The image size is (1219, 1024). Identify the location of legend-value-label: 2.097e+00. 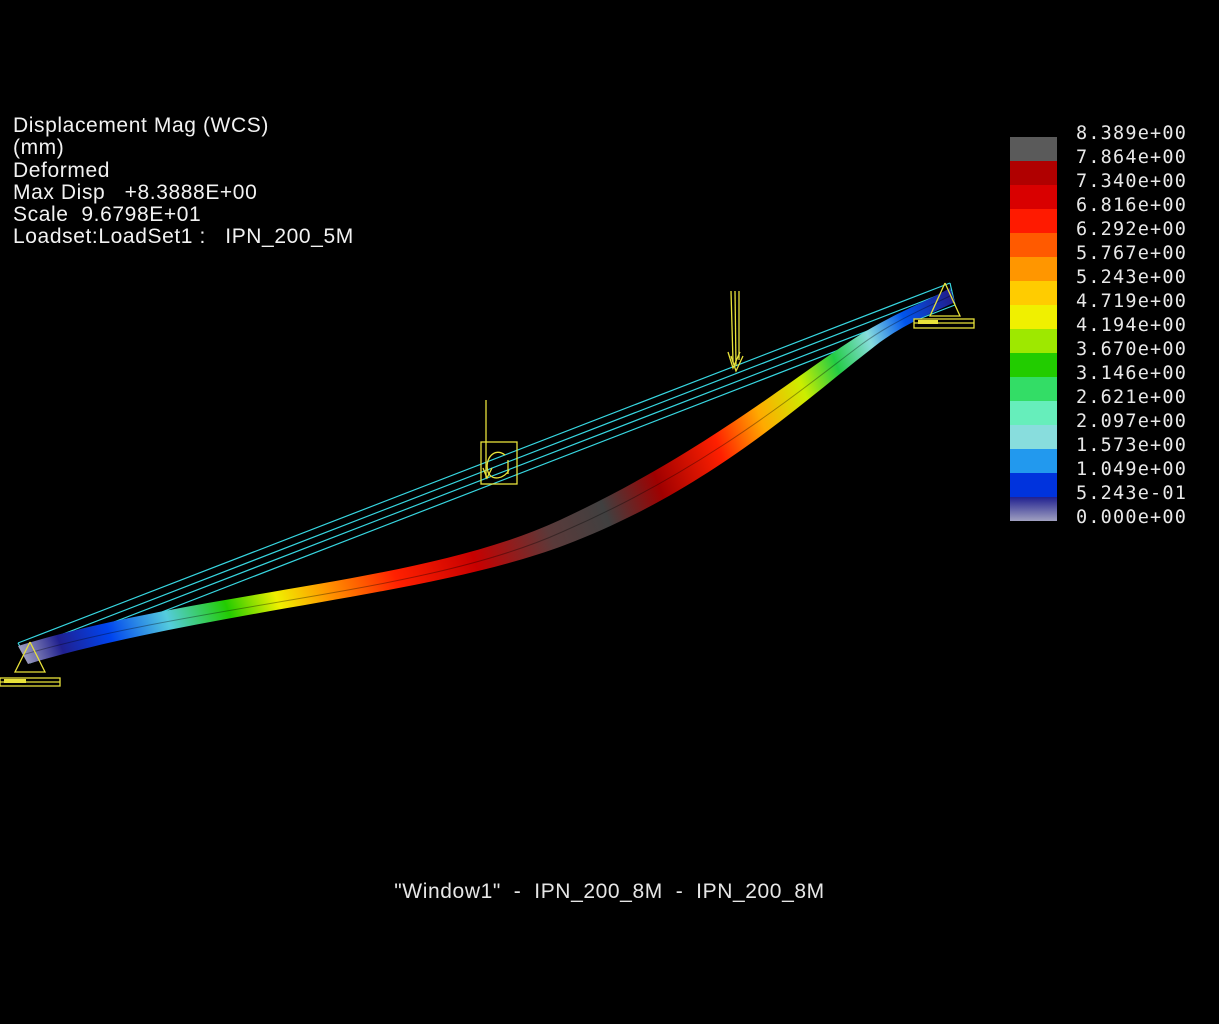
(1132, 421).